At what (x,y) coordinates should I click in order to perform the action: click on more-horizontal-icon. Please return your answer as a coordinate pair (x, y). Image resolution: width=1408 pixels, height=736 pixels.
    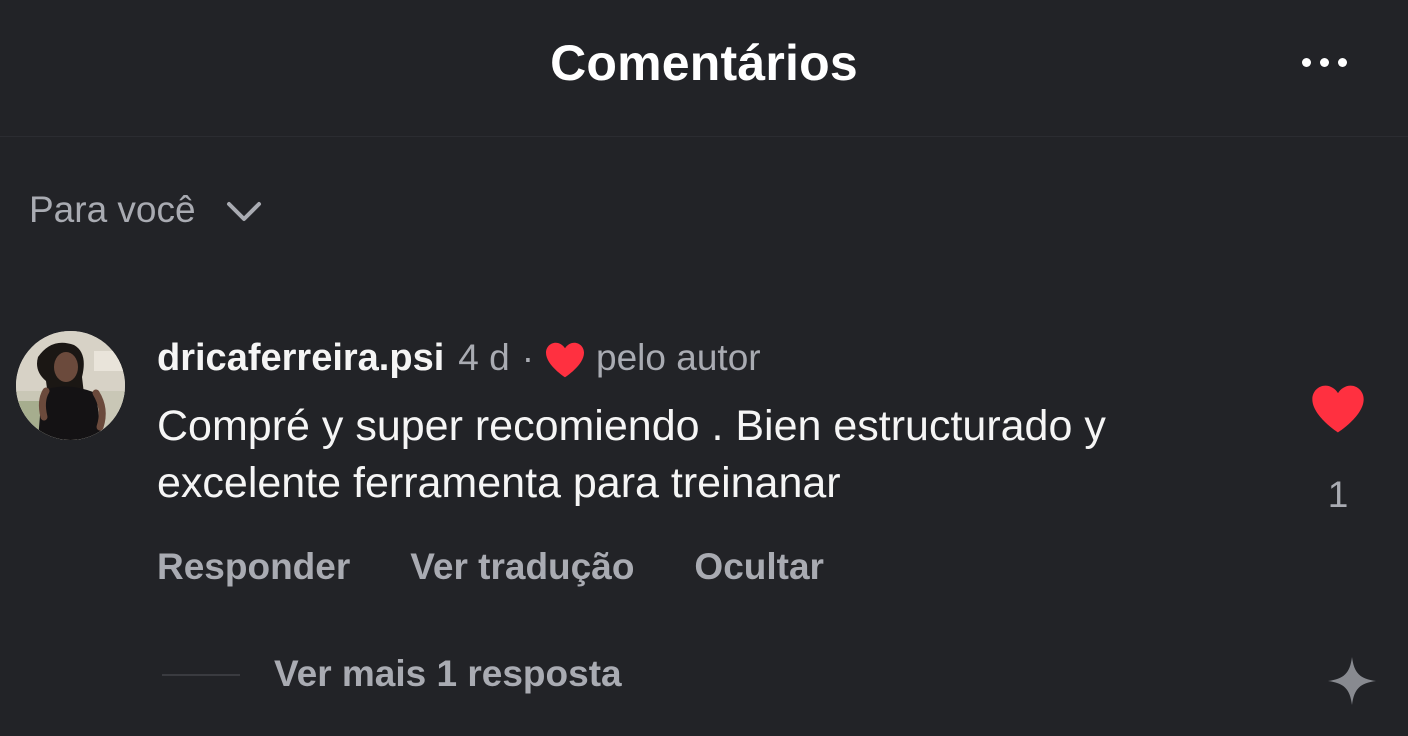
    Looking at the image, I should click on (1306, 62).